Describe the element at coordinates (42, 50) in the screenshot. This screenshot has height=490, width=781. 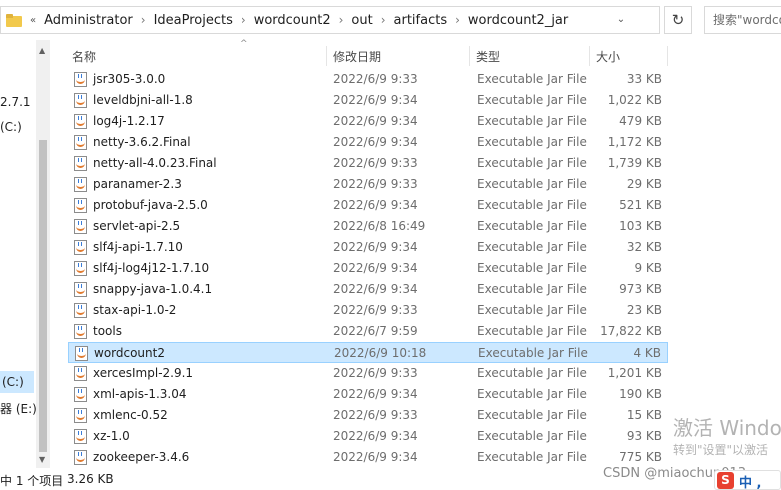
I see `scroll-up-icon: ▲` at that location.